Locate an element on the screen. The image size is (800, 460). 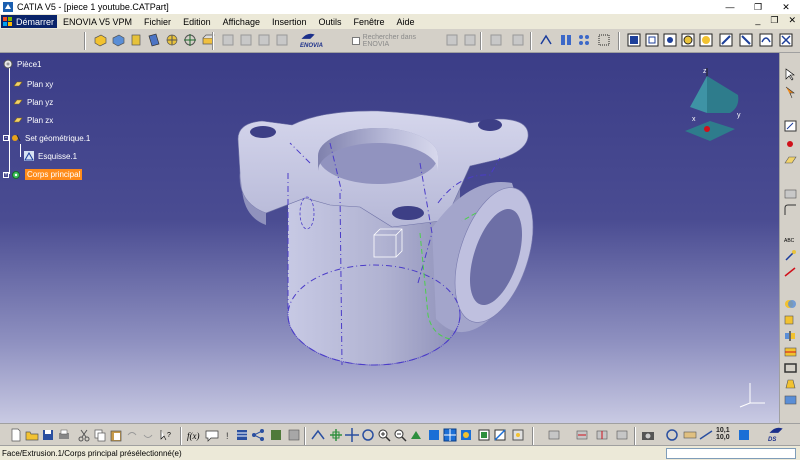
multi-view-icon is located at coordinates (450, 435).